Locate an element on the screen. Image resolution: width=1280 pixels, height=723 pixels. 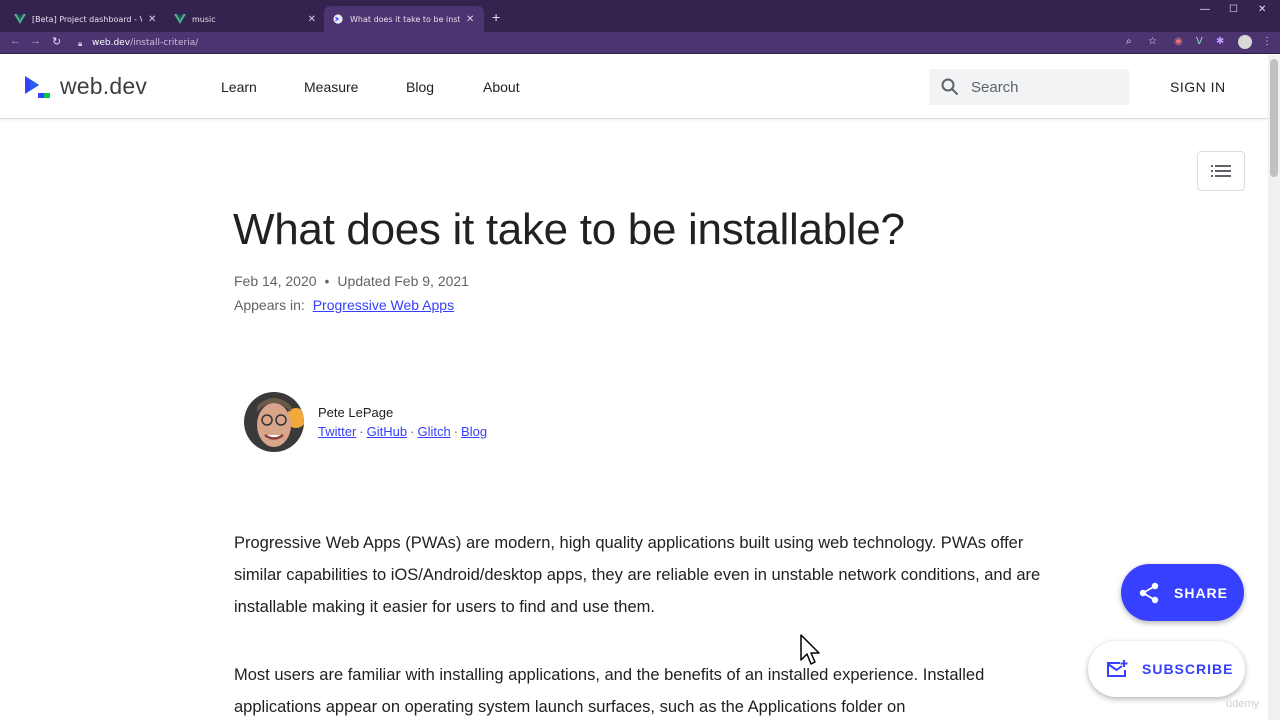
address-bar: 🔒︎ web.dev/install-criteria/ is located at coordinates (623, 43).